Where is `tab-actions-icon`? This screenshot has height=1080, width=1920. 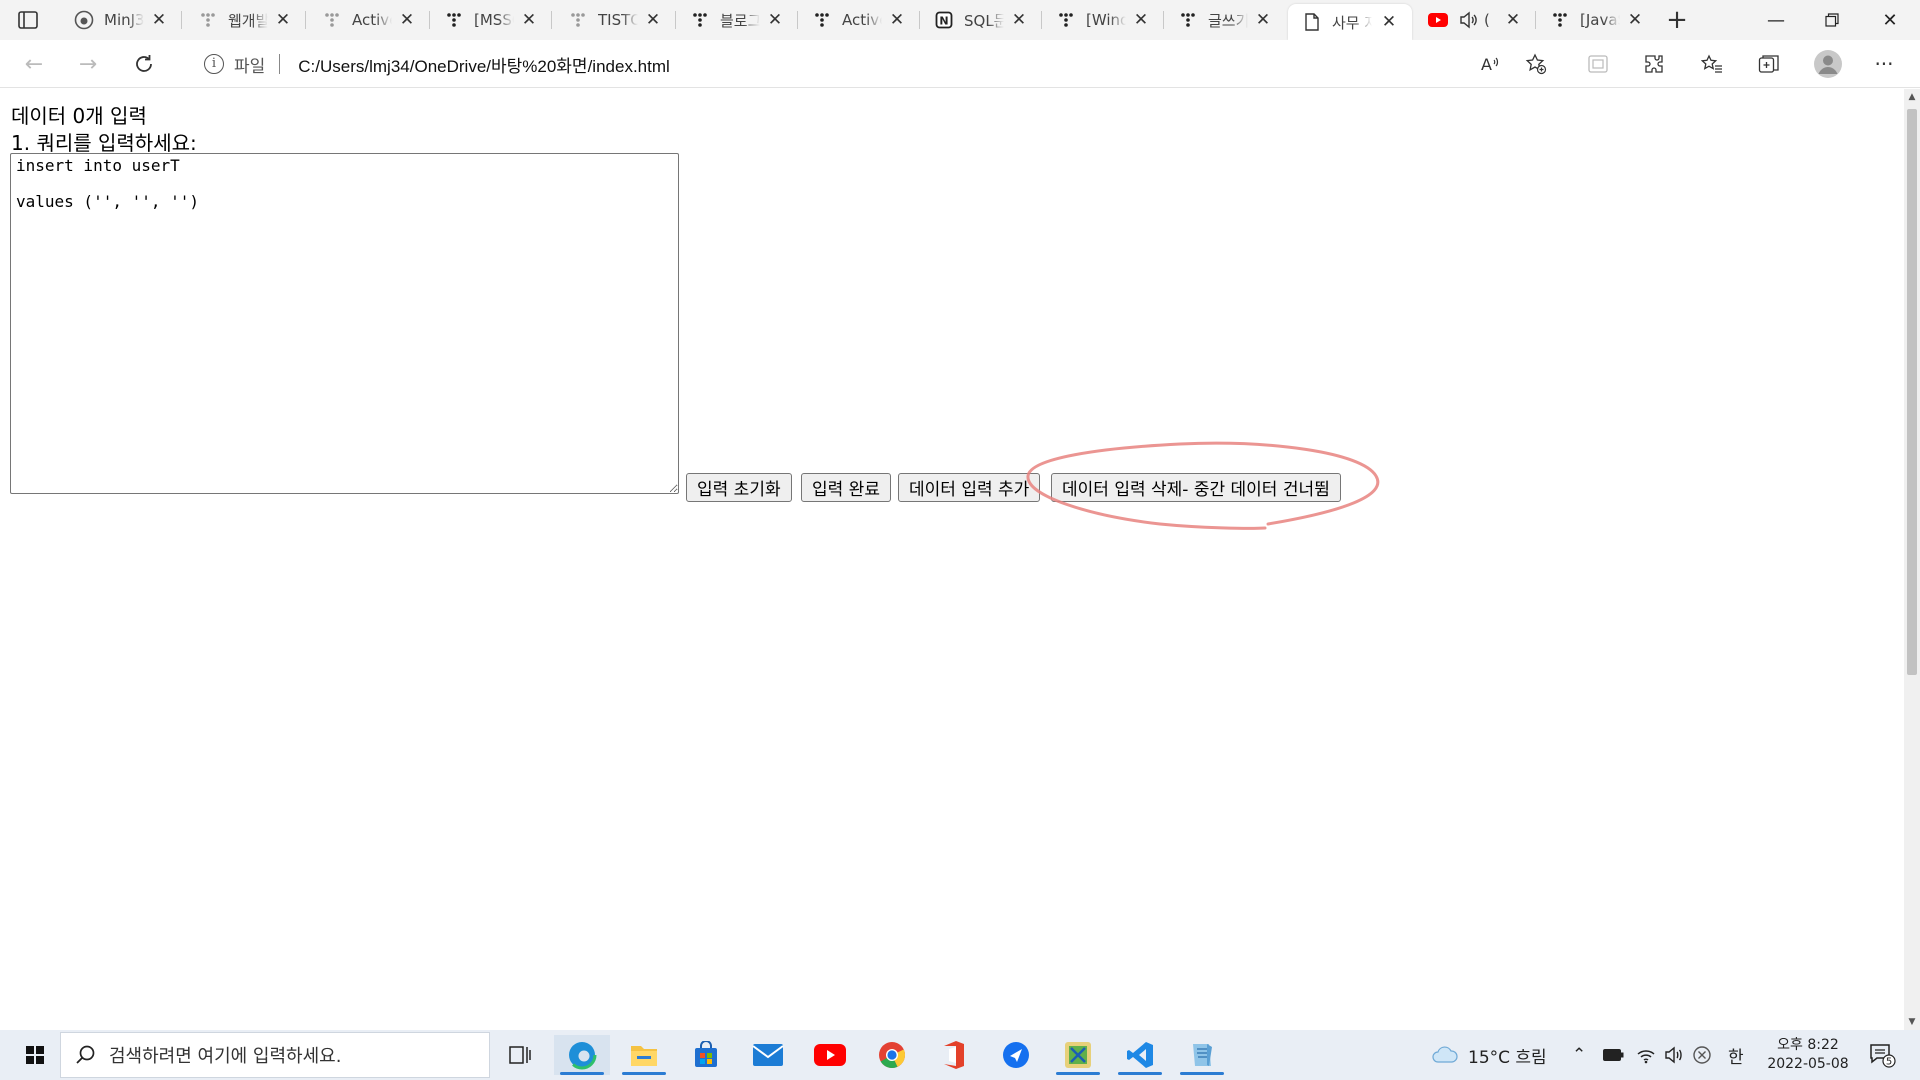 tab-actions-icon is located at coordinates (28, 20).